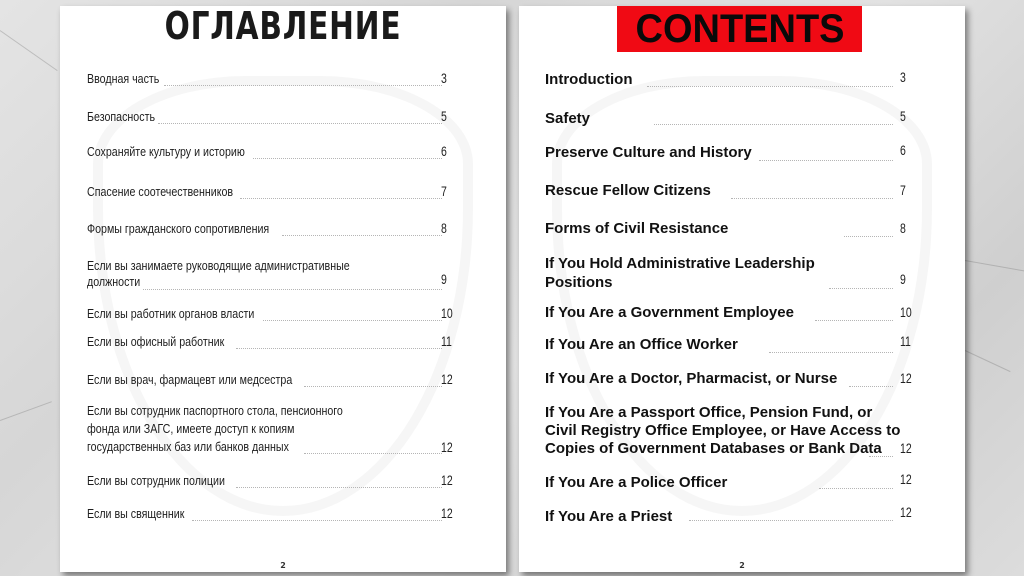 This screenshot has width=1024, height=576. Describe the element at coordinates (568, 118) in the screenshot. I see `toc-entry-label: Safety` at that location.